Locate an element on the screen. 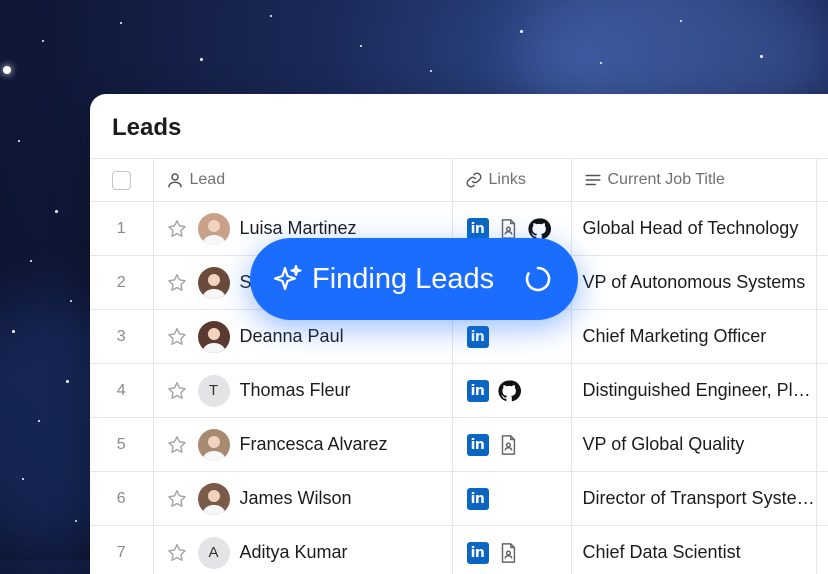  lead-cell: AAditya Kumar is located at coordinates (302, 550).